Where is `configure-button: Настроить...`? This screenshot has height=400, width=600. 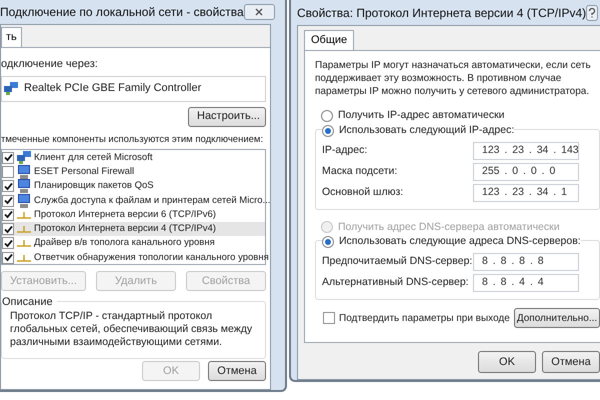
configure-button: Настроить... is located at coordinates (227, 116).